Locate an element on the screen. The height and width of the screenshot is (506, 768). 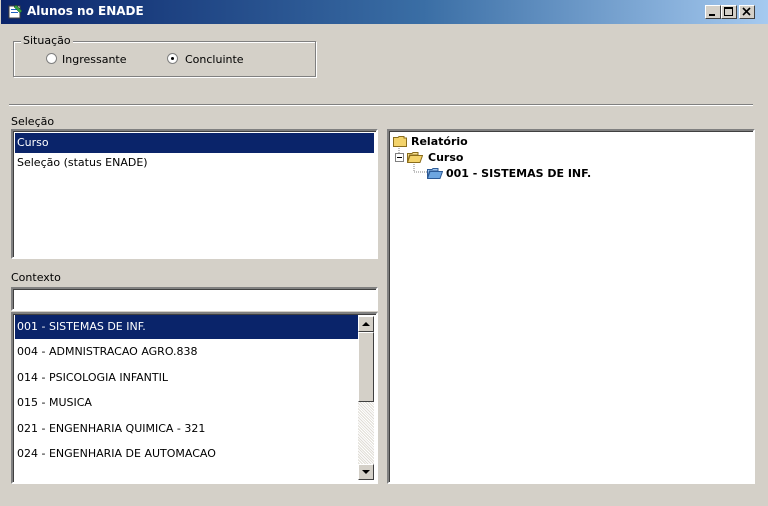
situacao-legend: Situação is located at coordinates (47, 40).